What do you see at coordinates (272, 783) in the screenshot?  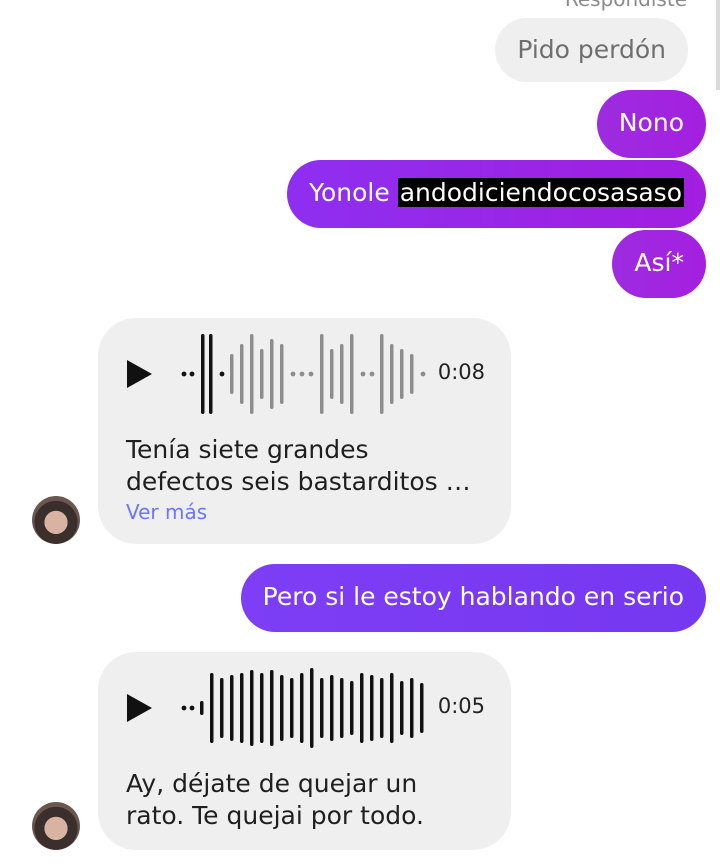 I see `transcript-line: Ay, déjate de quejar un` at bounding box center [272, 783].